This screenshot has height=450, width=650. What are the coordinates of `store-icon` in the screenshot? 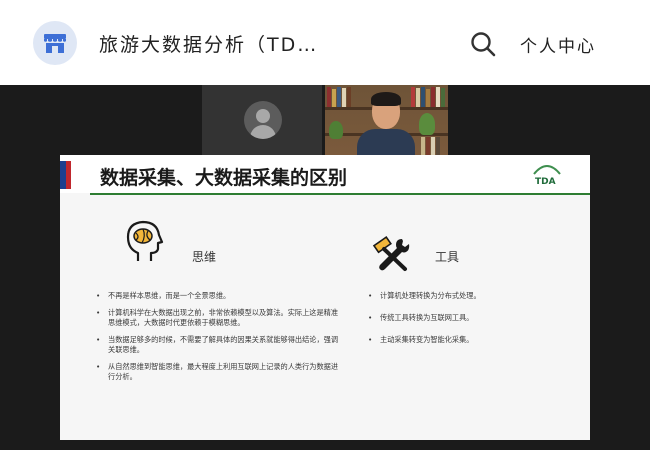 It's located at (55, 43).